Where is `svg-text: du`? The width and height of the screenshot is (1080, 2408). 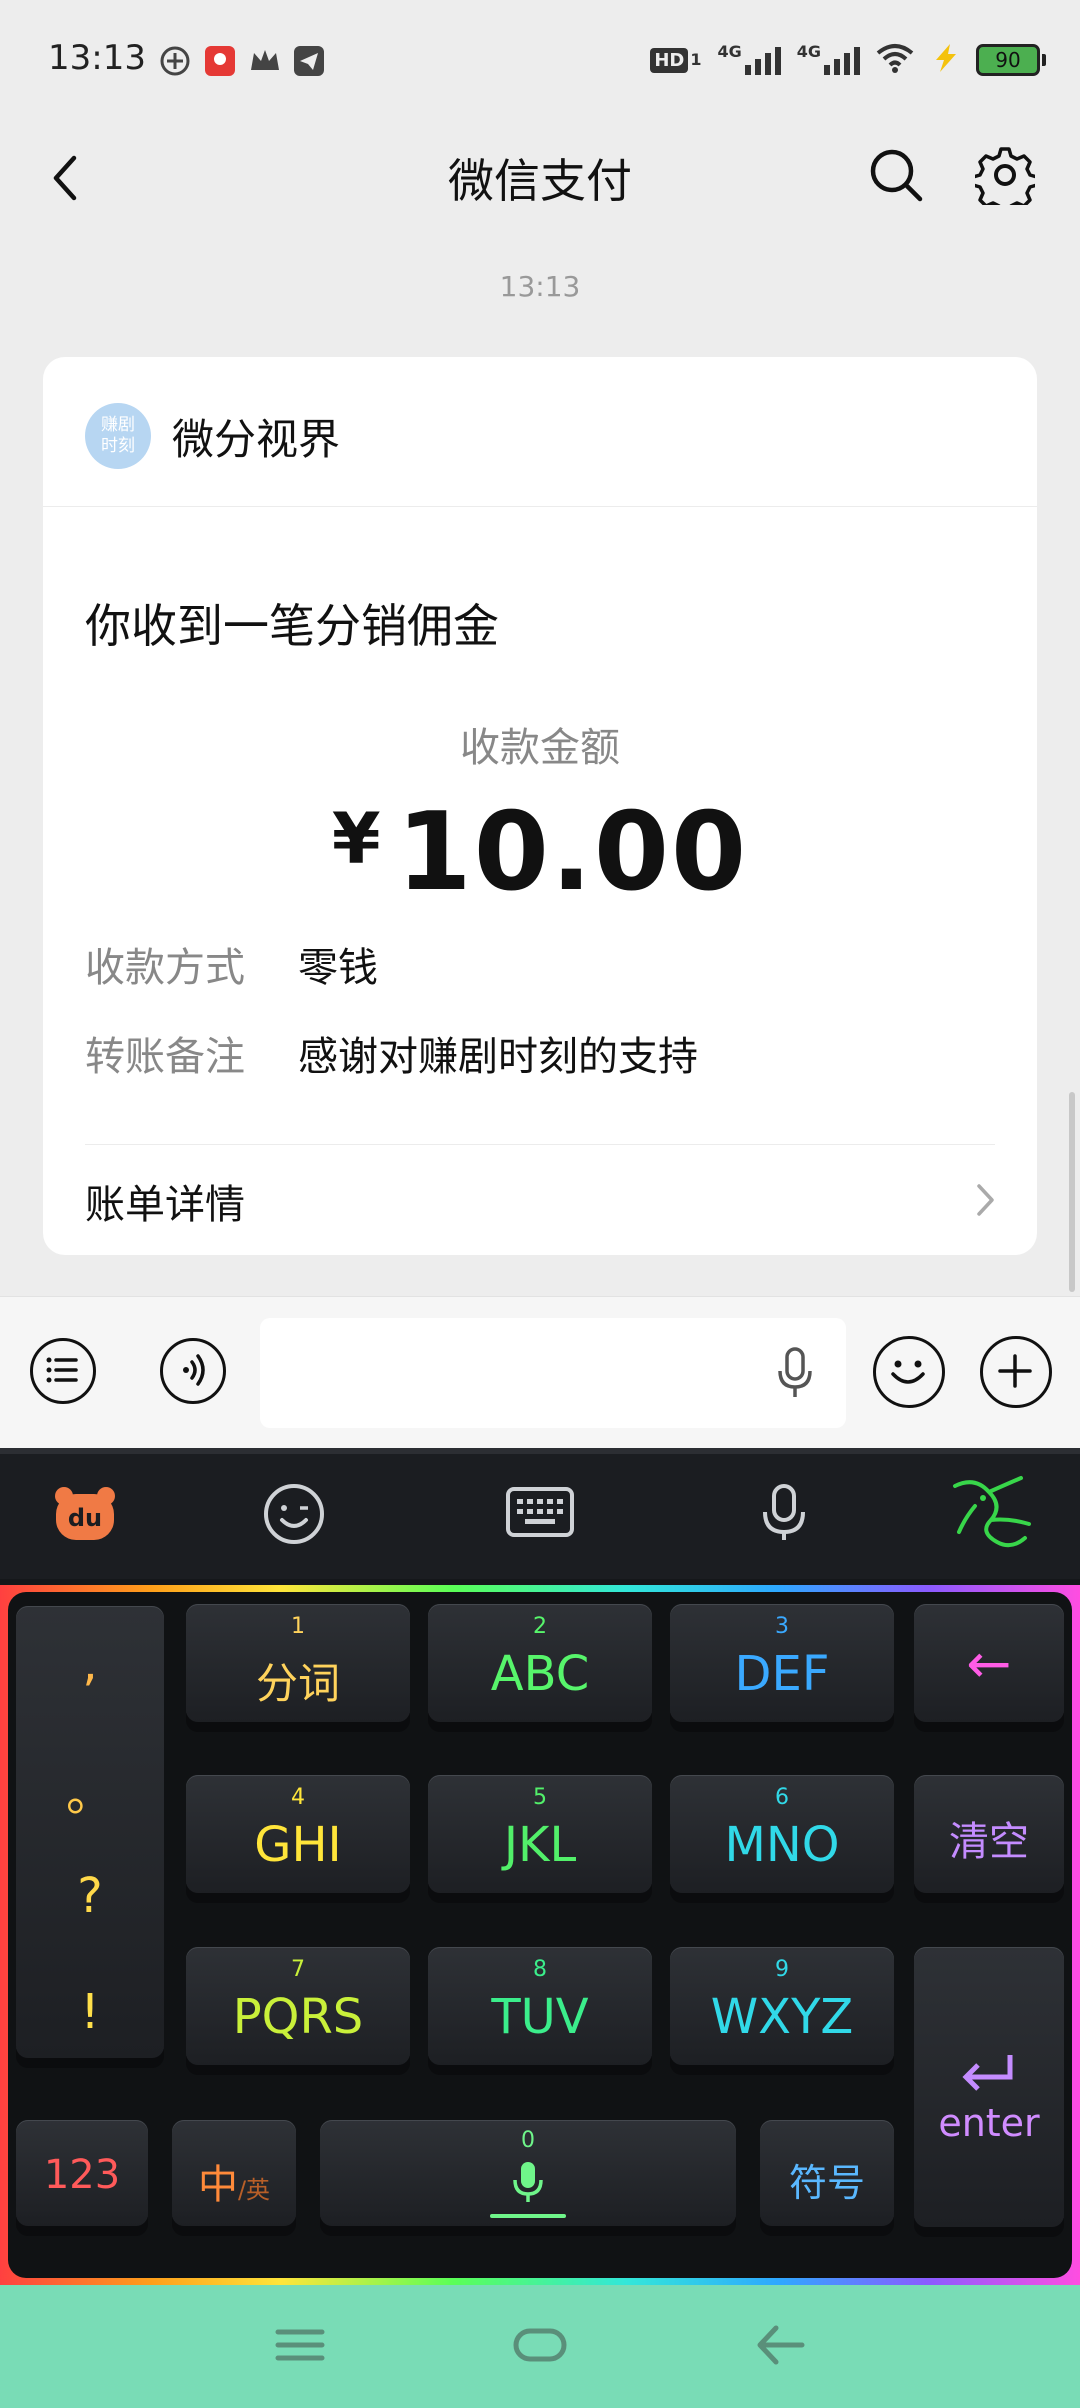
svg-text: du is located at coordinates (85, 1518).